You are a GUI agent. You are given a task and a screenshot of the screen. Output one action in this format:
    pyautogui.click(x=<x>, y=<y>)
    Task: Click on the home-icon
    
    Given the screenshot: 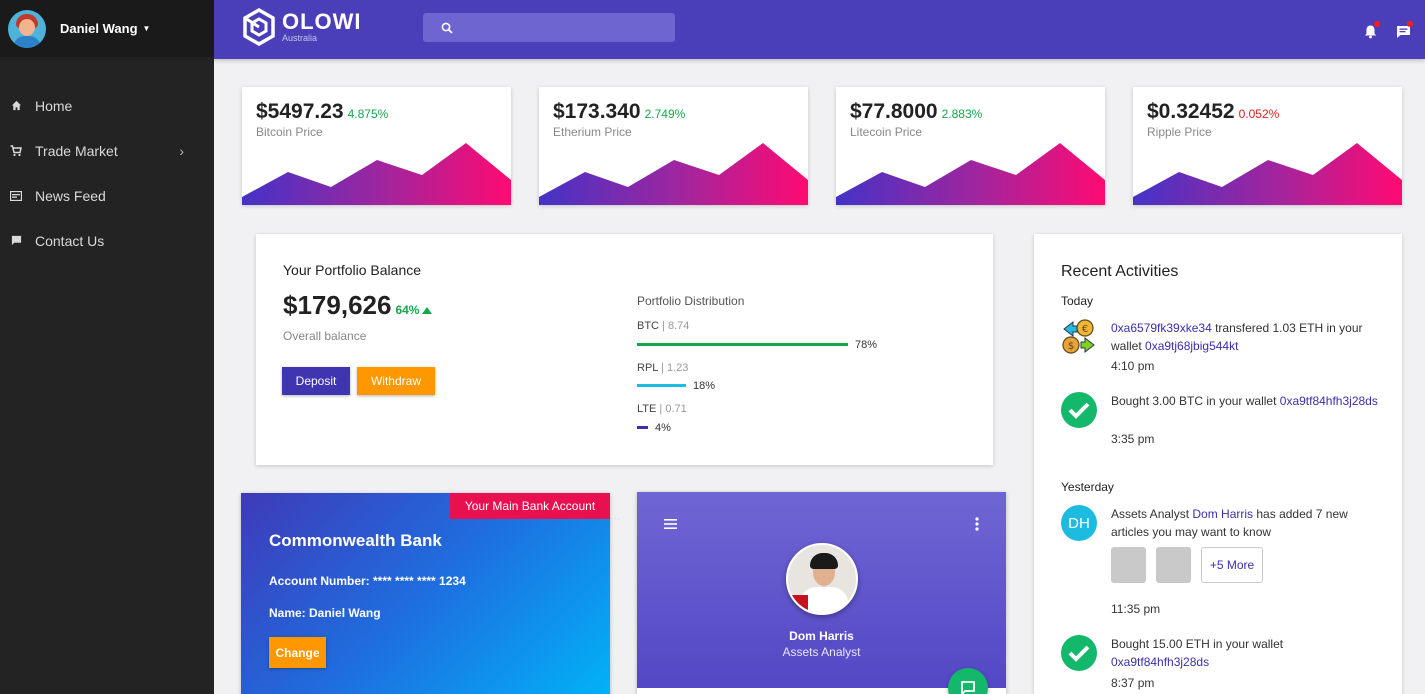 What is the action you would take?
    pyautogui.click(x=16, y=106)
    